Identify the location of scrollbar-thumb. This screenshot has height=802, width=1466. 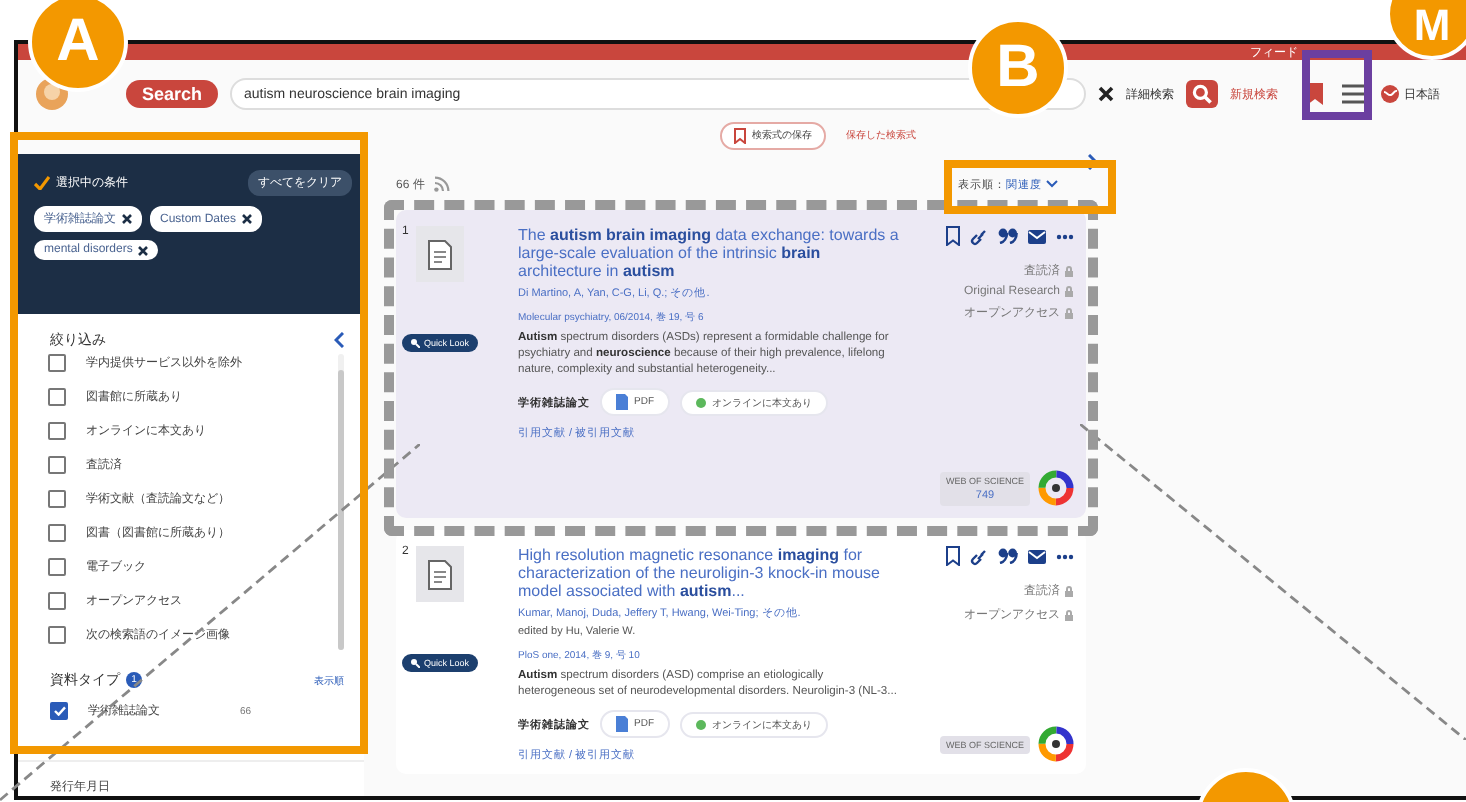
(341, 510).